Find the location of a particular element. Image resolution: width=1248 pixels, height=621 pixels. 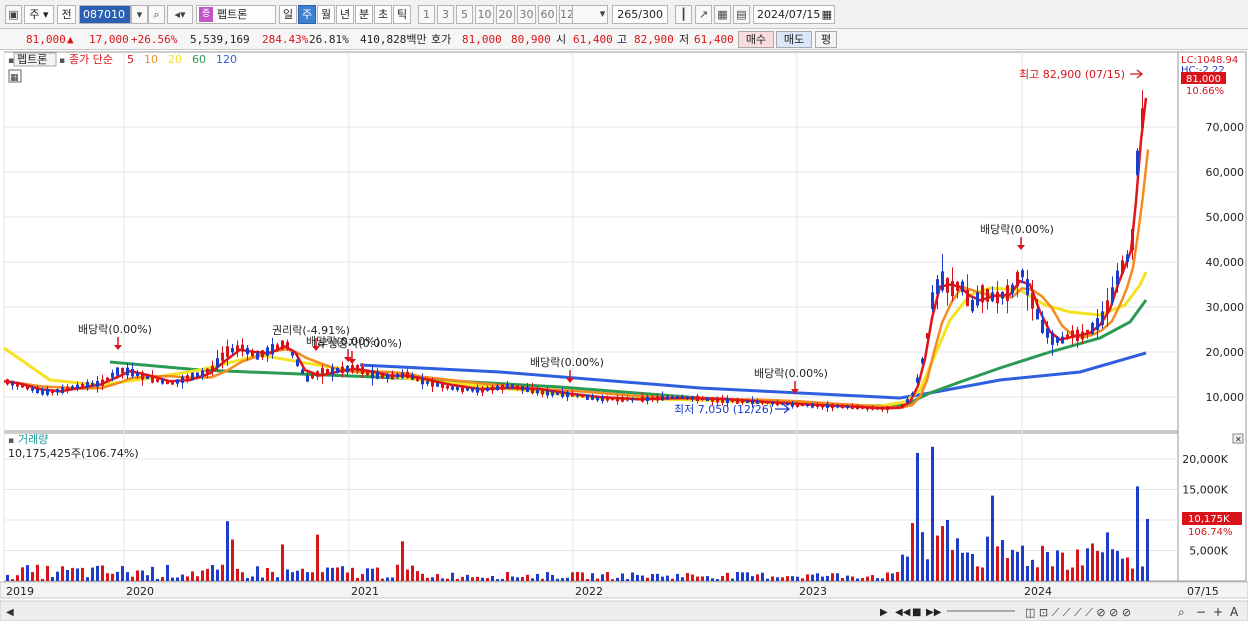

scroll-left-icon: ◀ is located at coordinates (10, 612).